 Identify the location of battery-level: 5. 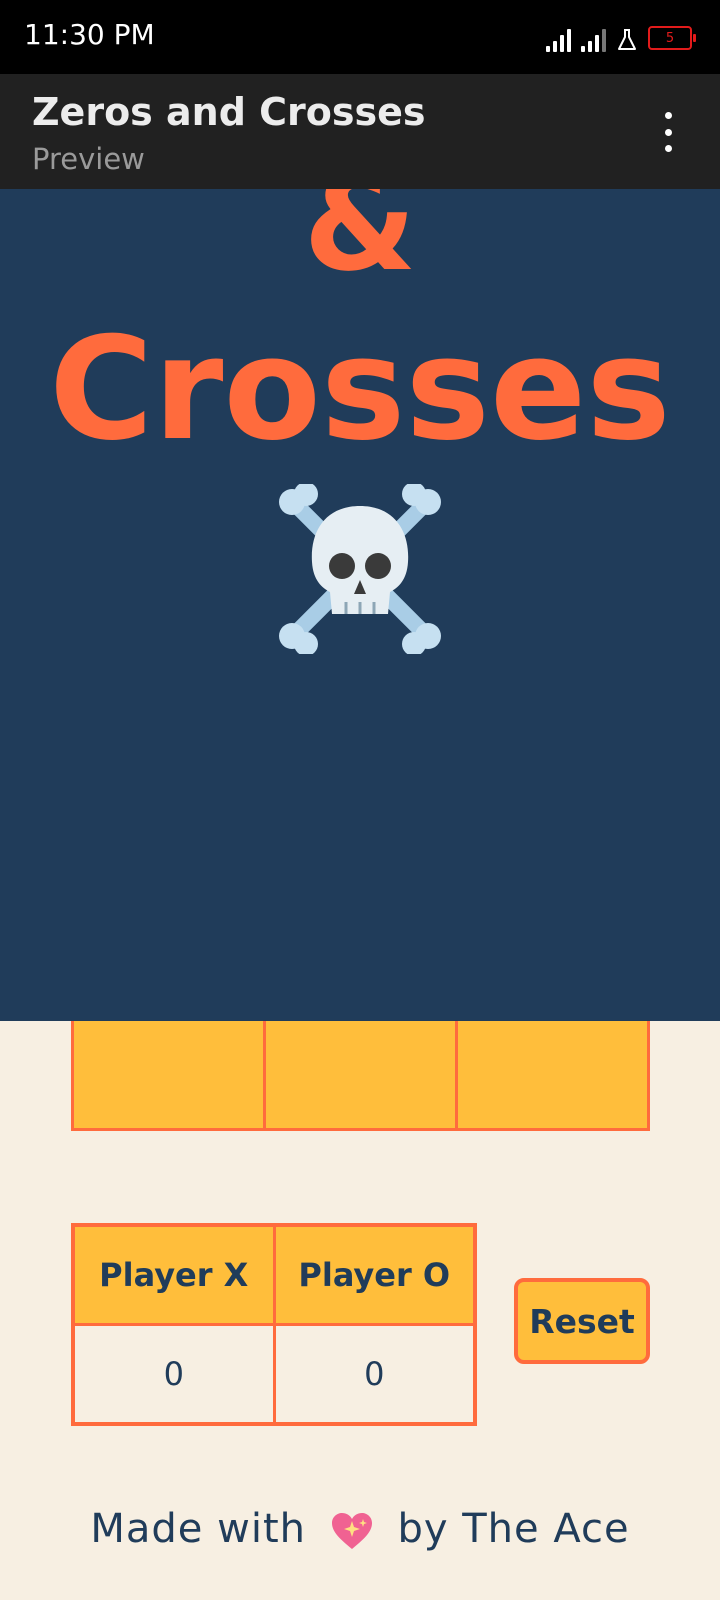
(670, 38).